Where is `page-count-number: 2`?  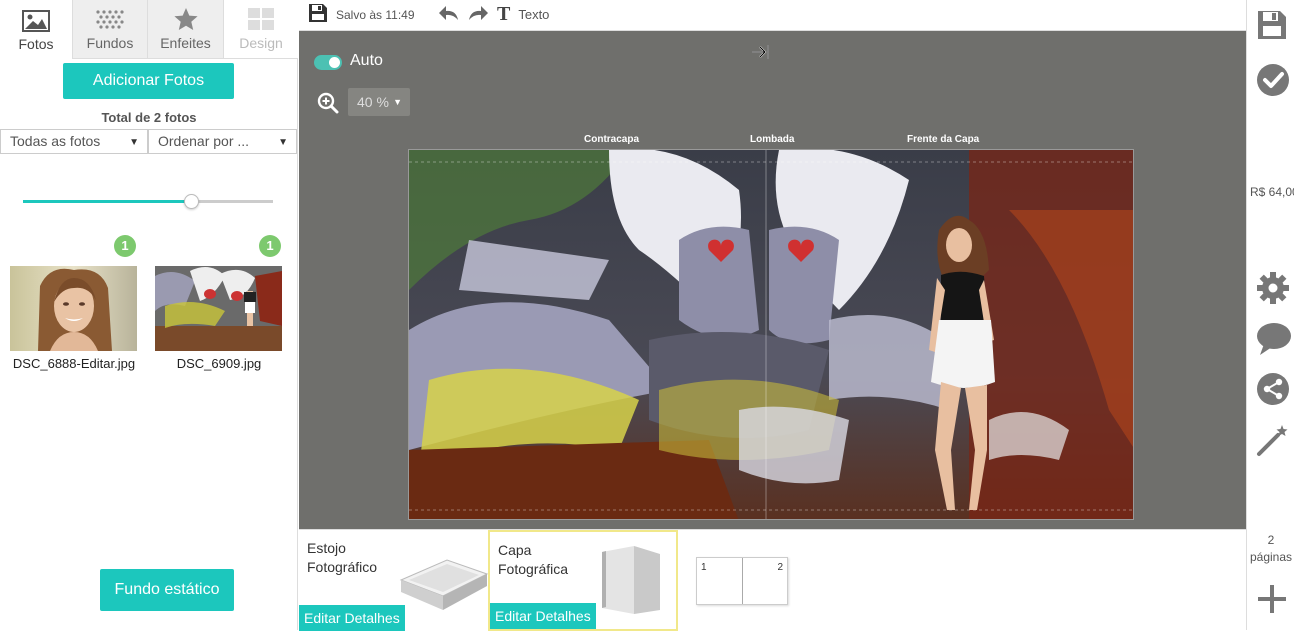
page-count-number: 2 is located at coordinates (1271, 540).